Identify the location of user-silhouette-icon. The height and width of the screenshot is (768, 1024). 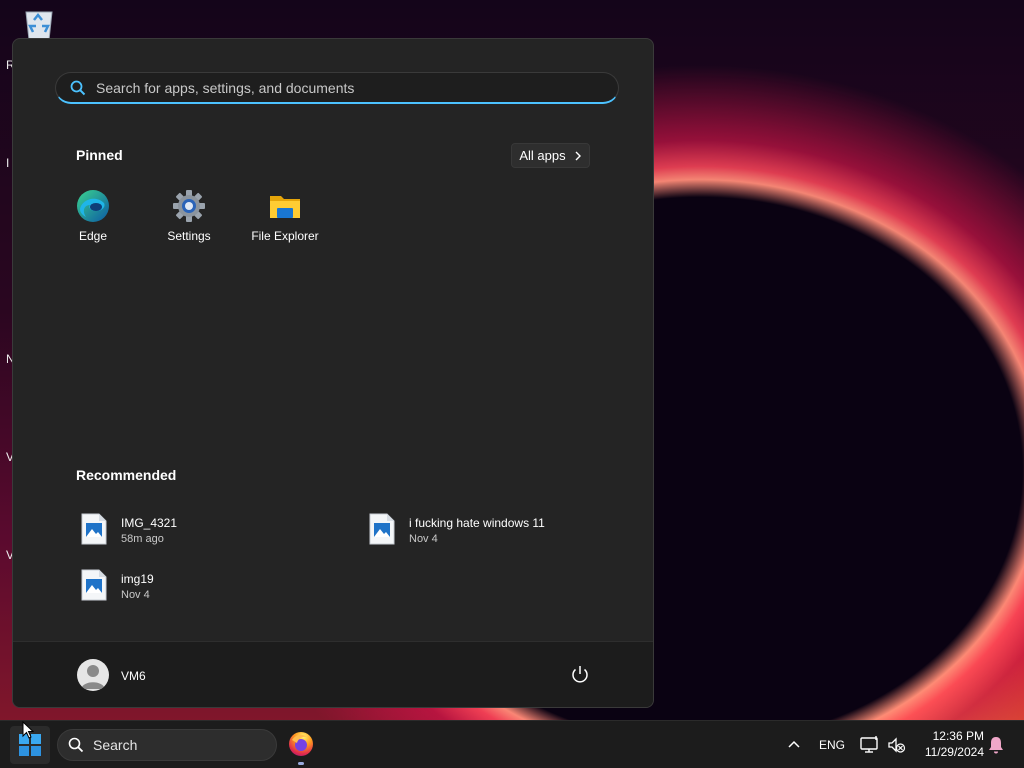
(93, 677).